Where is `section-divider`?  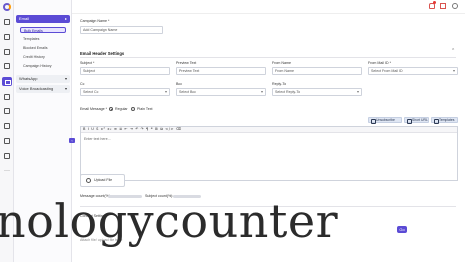
section-divider is located at coordinates (268, 57).